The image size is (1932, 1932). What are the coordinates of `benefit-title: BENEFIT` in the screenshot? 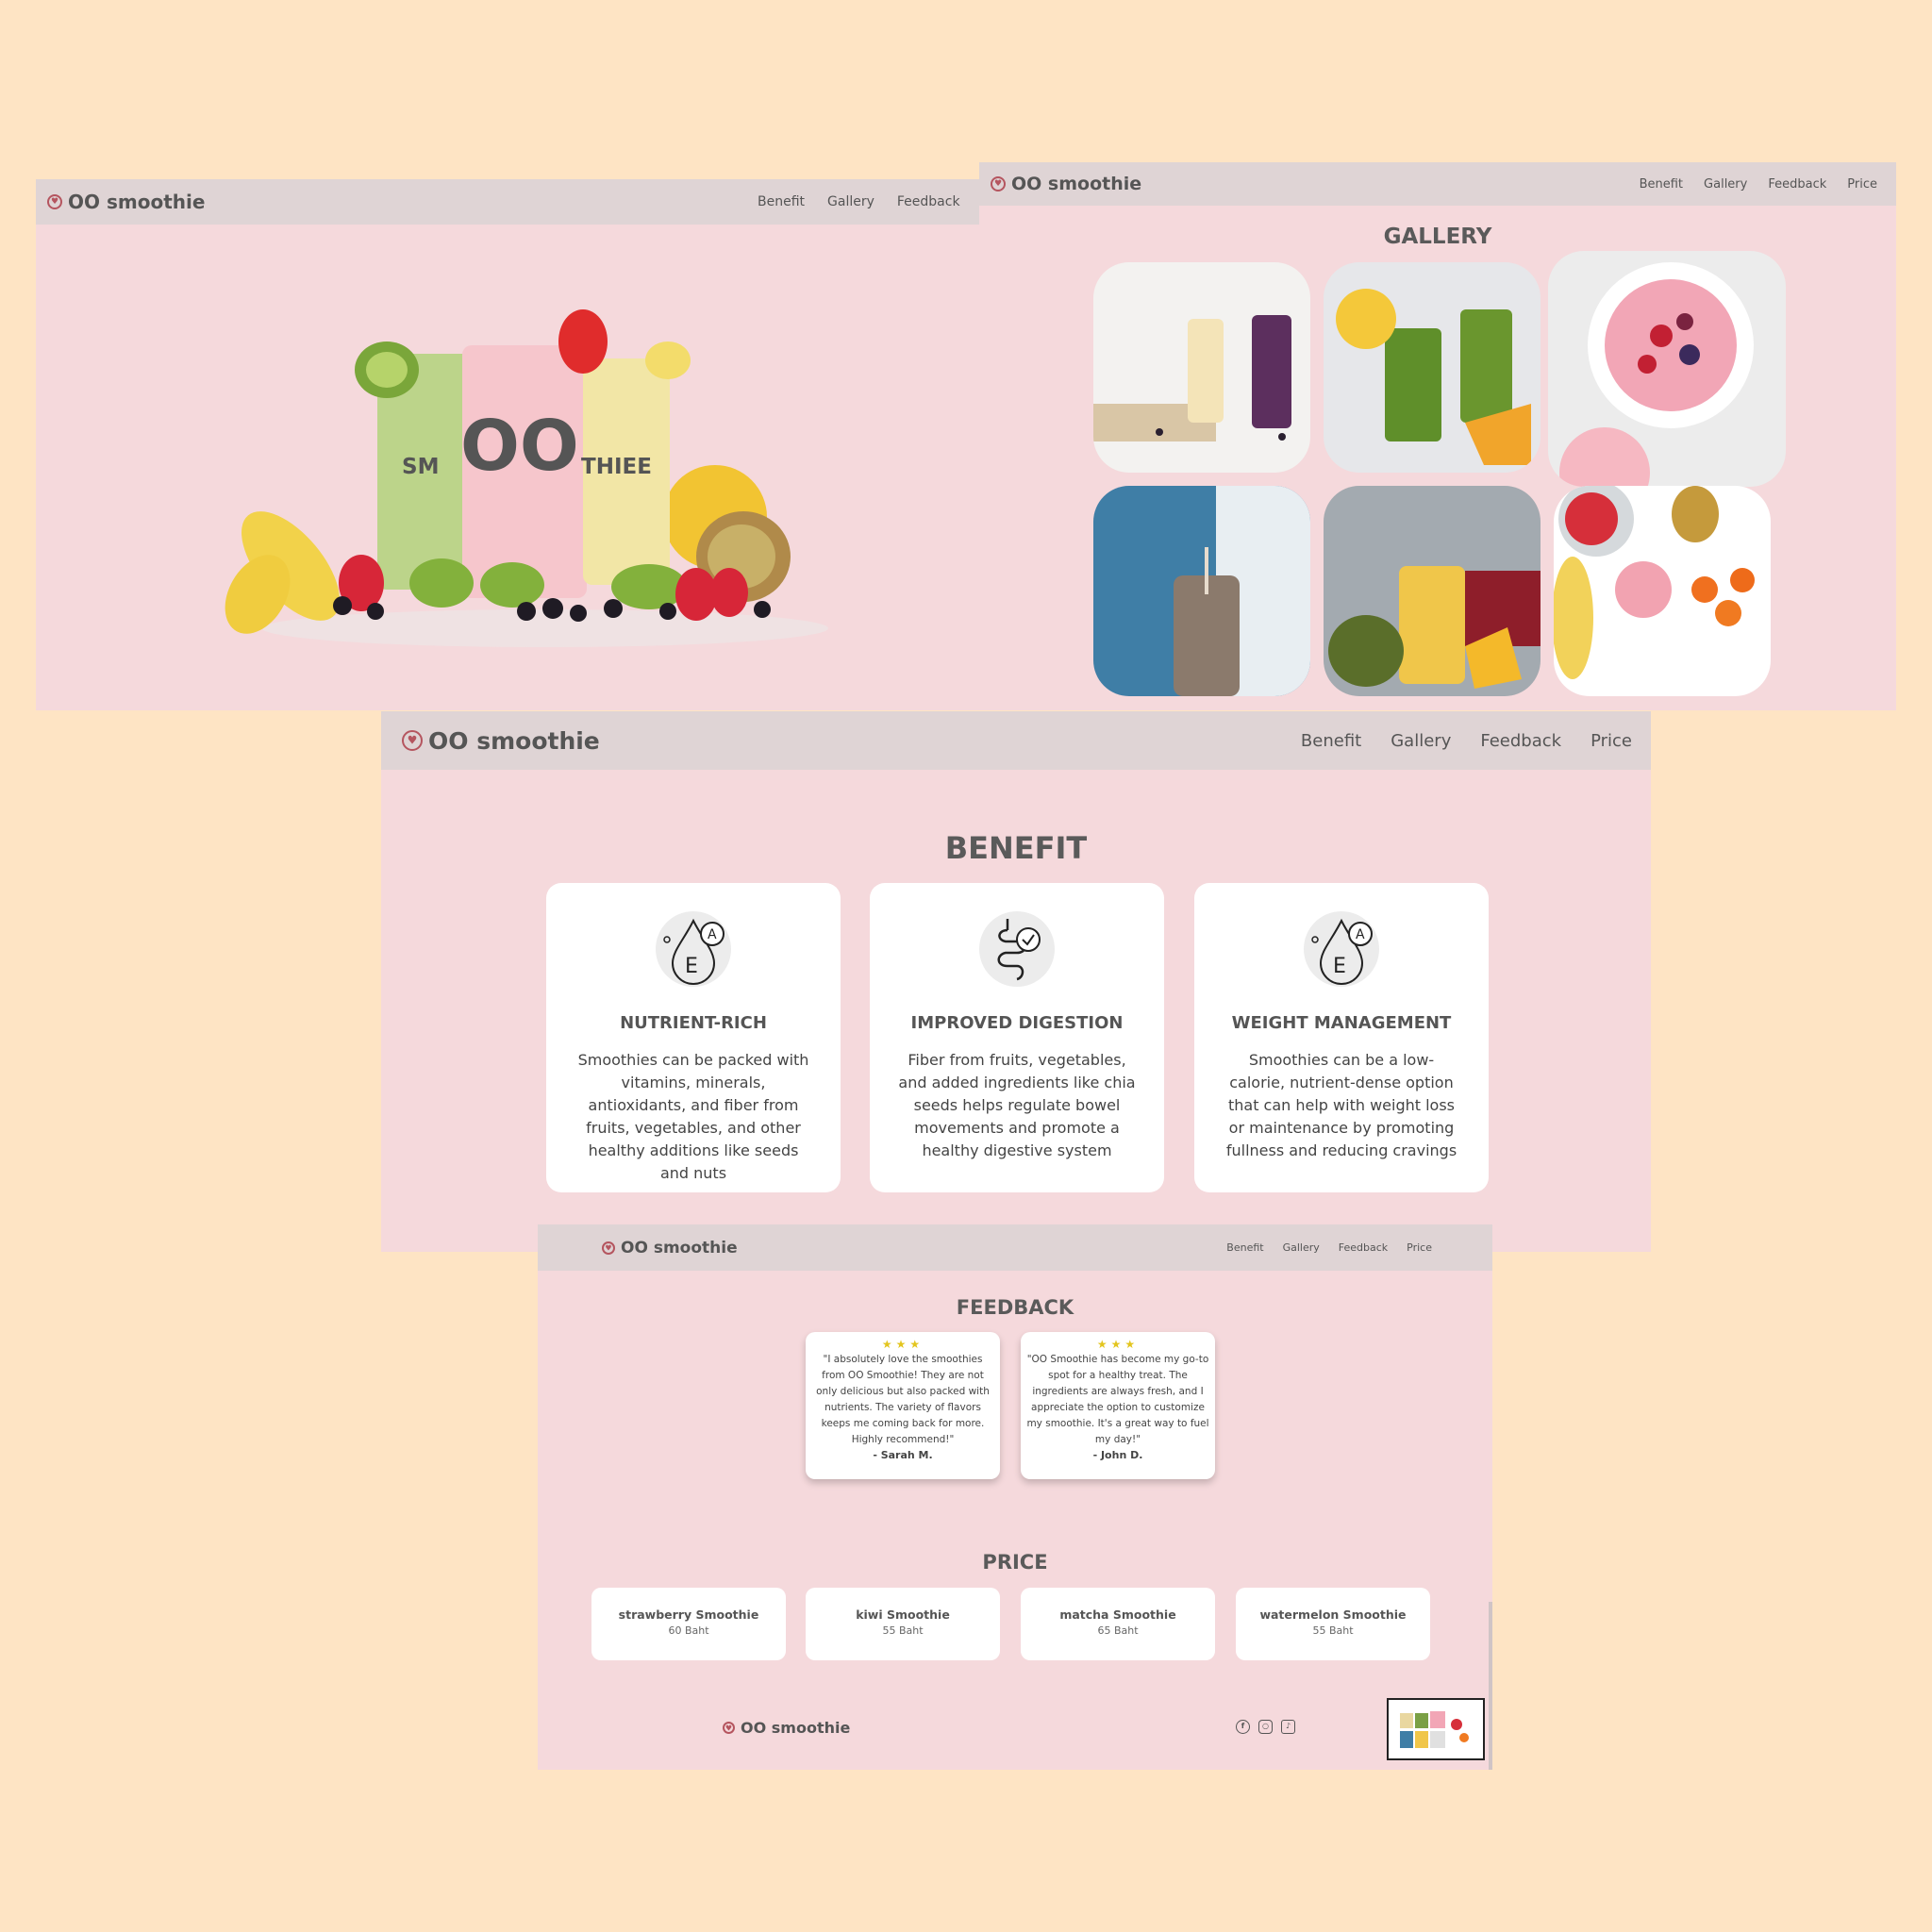 It's located at (1016, 848).